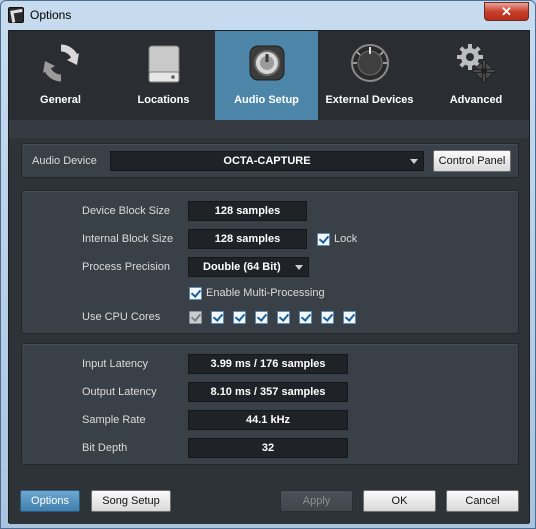  I want to click on output-latency-label: Output Latency, so click(119, 392).